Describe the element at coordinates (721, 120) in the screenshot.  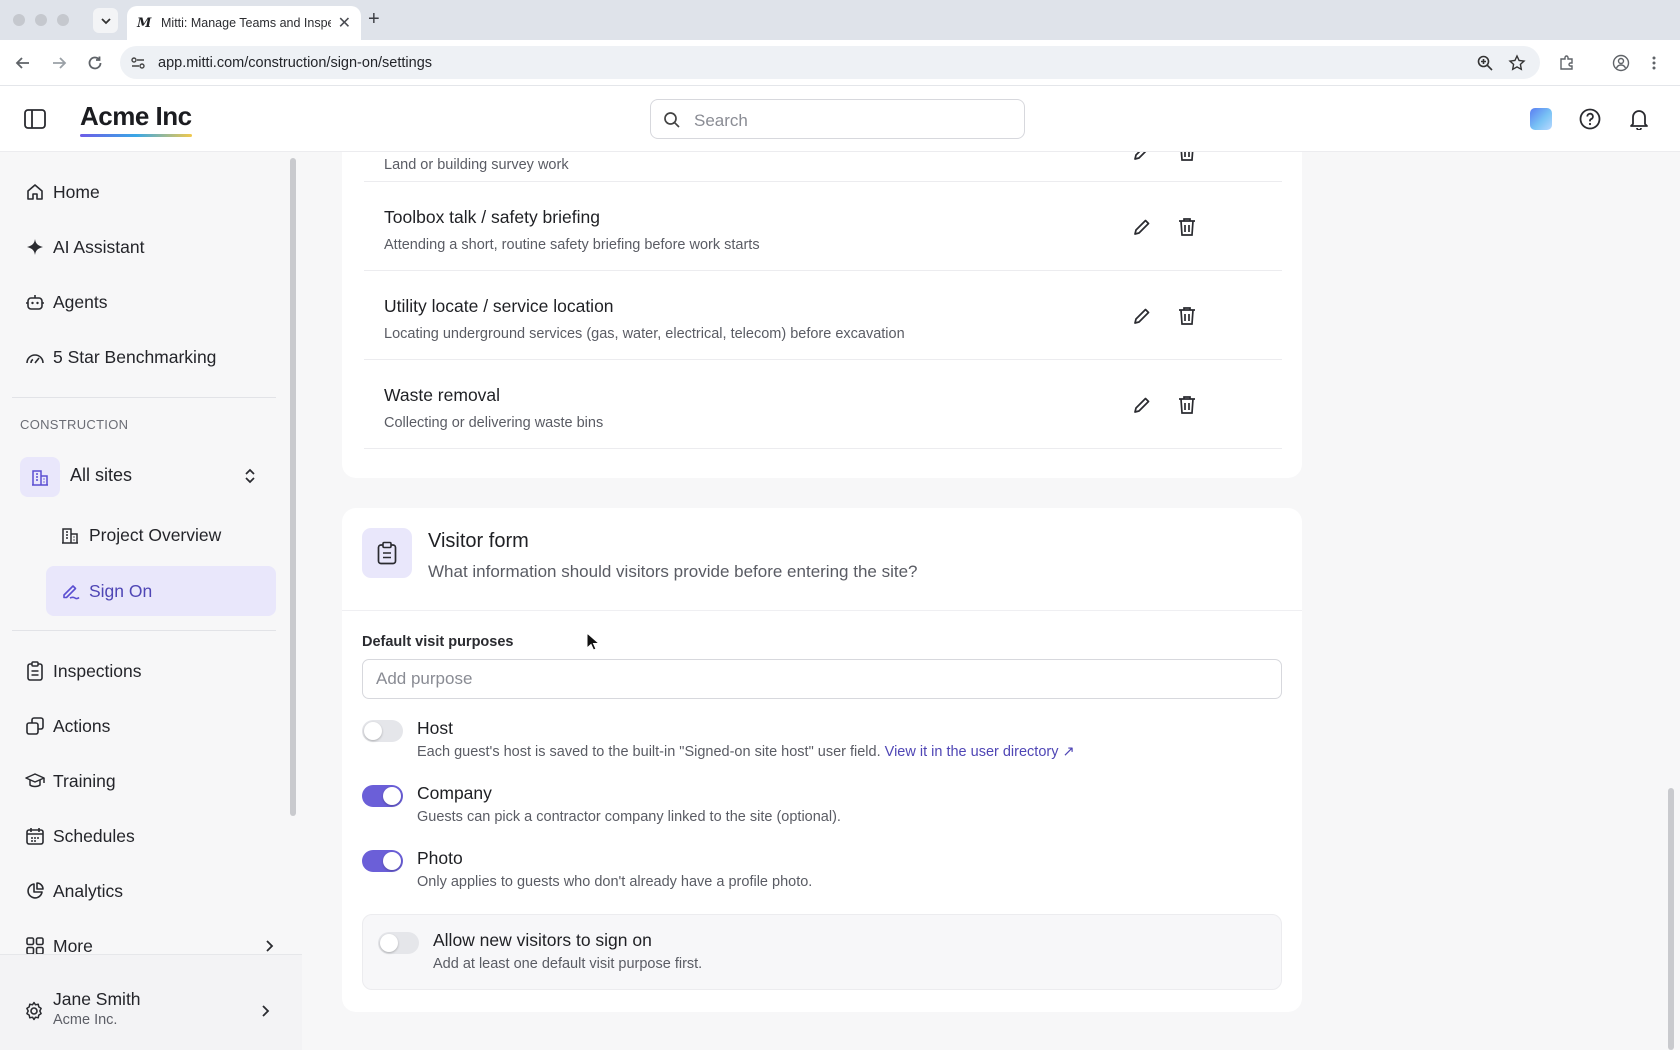
I see `search-placeholder: Search` at that location.